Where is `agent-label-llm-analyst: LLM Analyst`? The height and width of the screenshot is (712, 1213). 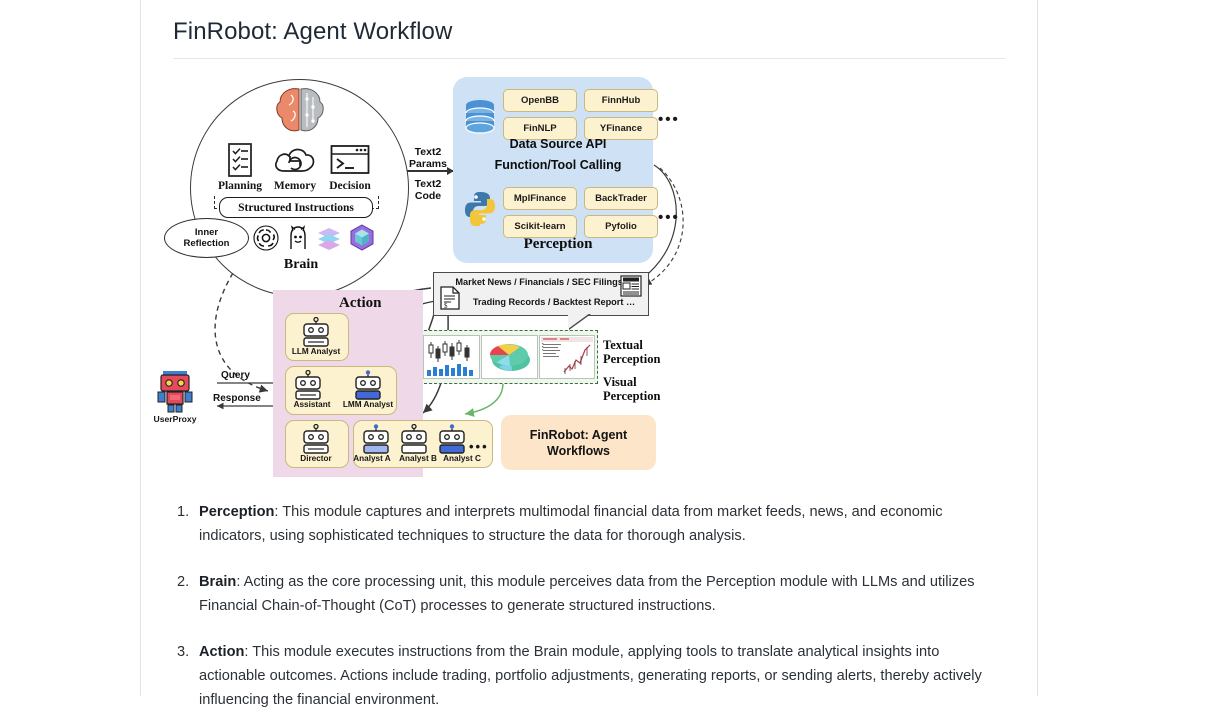
agent-label-llm-analyst: LLM Analyst is located at coordinates (316, 351).